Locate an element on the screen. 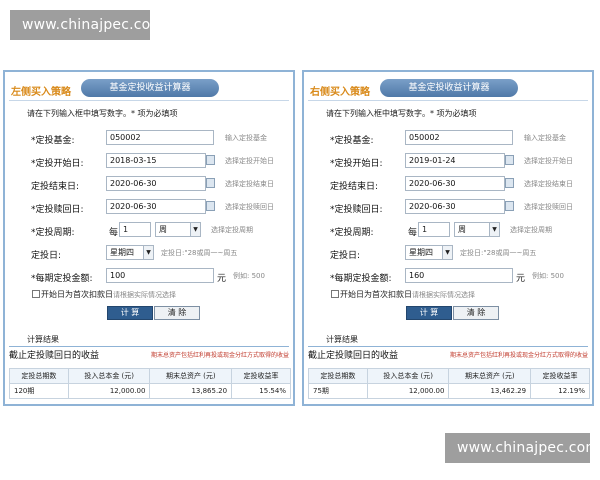  amount-unit: 元 is located at coordinates (222, 279).